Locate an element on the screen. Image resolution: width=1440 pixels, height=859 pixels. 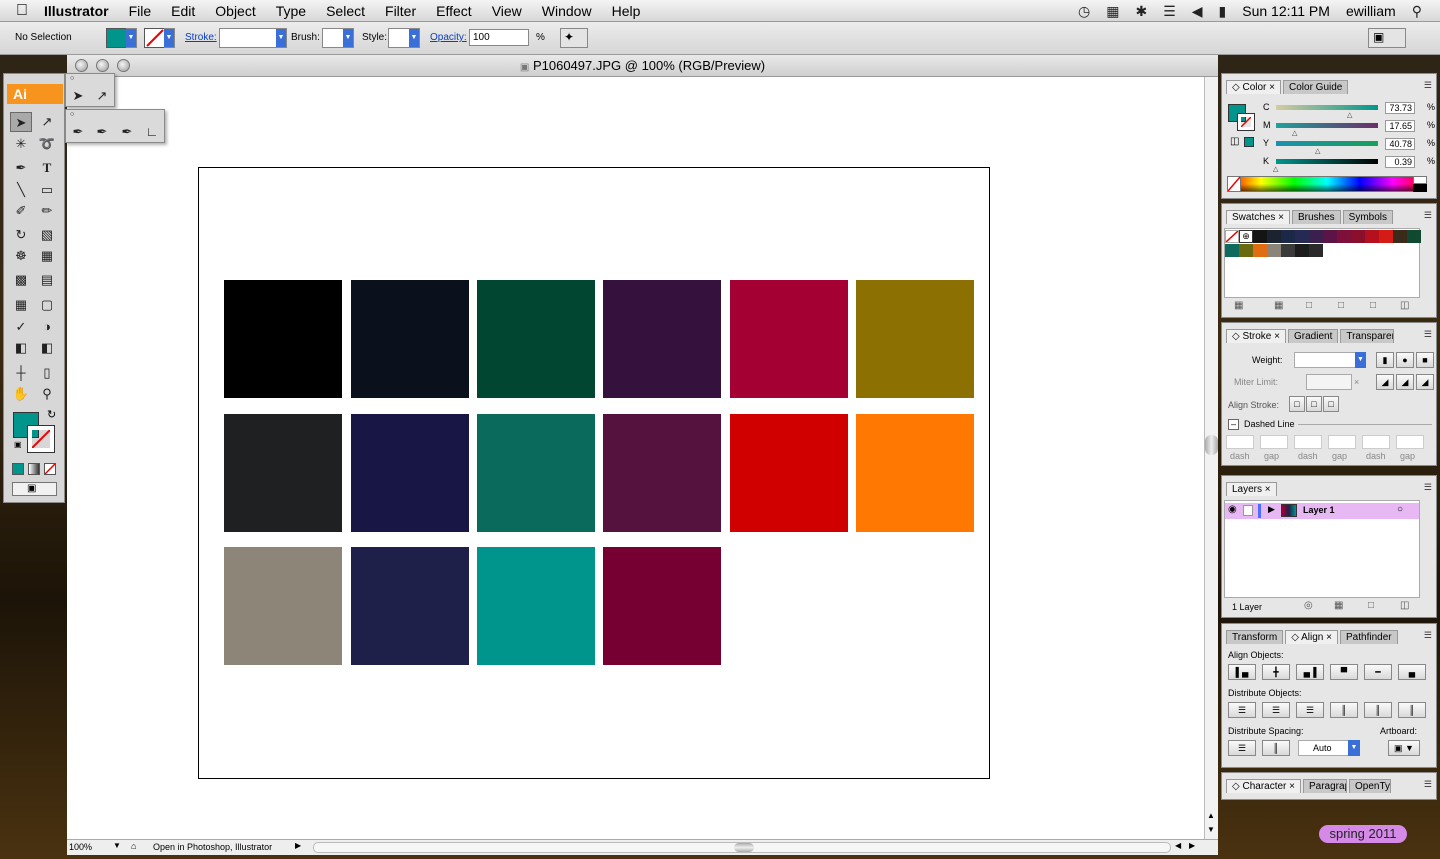
swatch-registration: ⊕ is located at coordinates (1246, 236).